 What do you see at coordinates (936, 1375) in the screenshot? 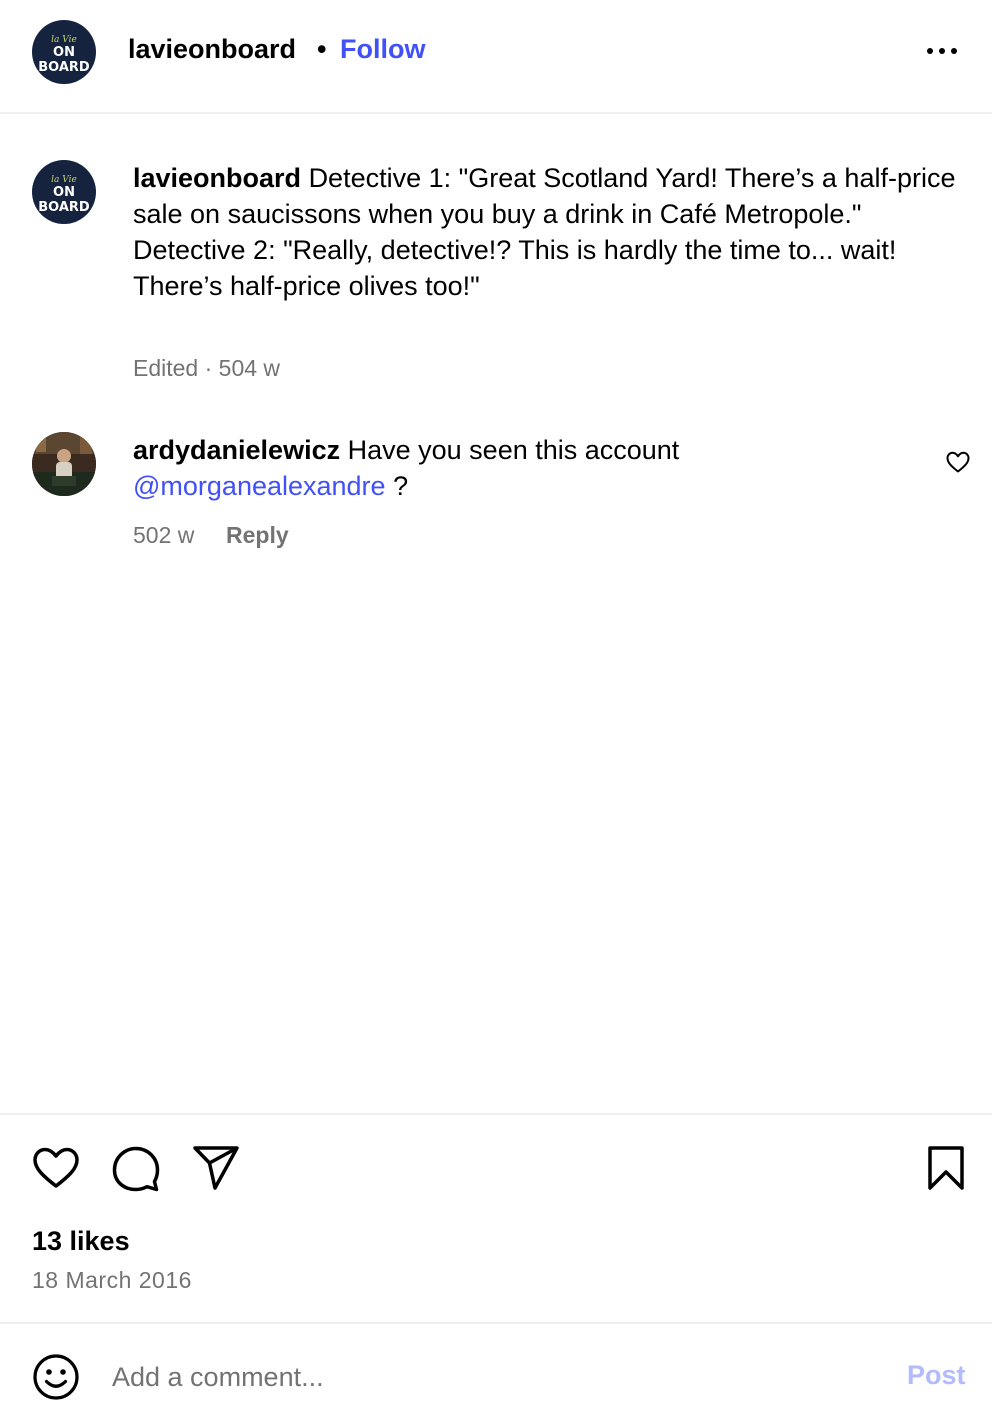
I see `post-button: Post` at bounding box center [936, 1375].